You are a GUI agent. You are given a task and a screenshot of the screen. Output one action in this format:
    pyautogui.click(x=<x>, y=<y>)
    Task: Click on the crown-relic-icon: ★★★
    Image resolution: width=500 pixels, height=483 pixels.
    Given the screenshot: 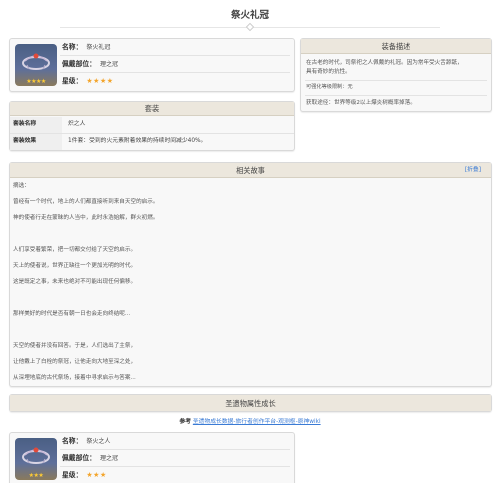 What is the action you would take?
    pyautogui.click(x=36, y=459)
    